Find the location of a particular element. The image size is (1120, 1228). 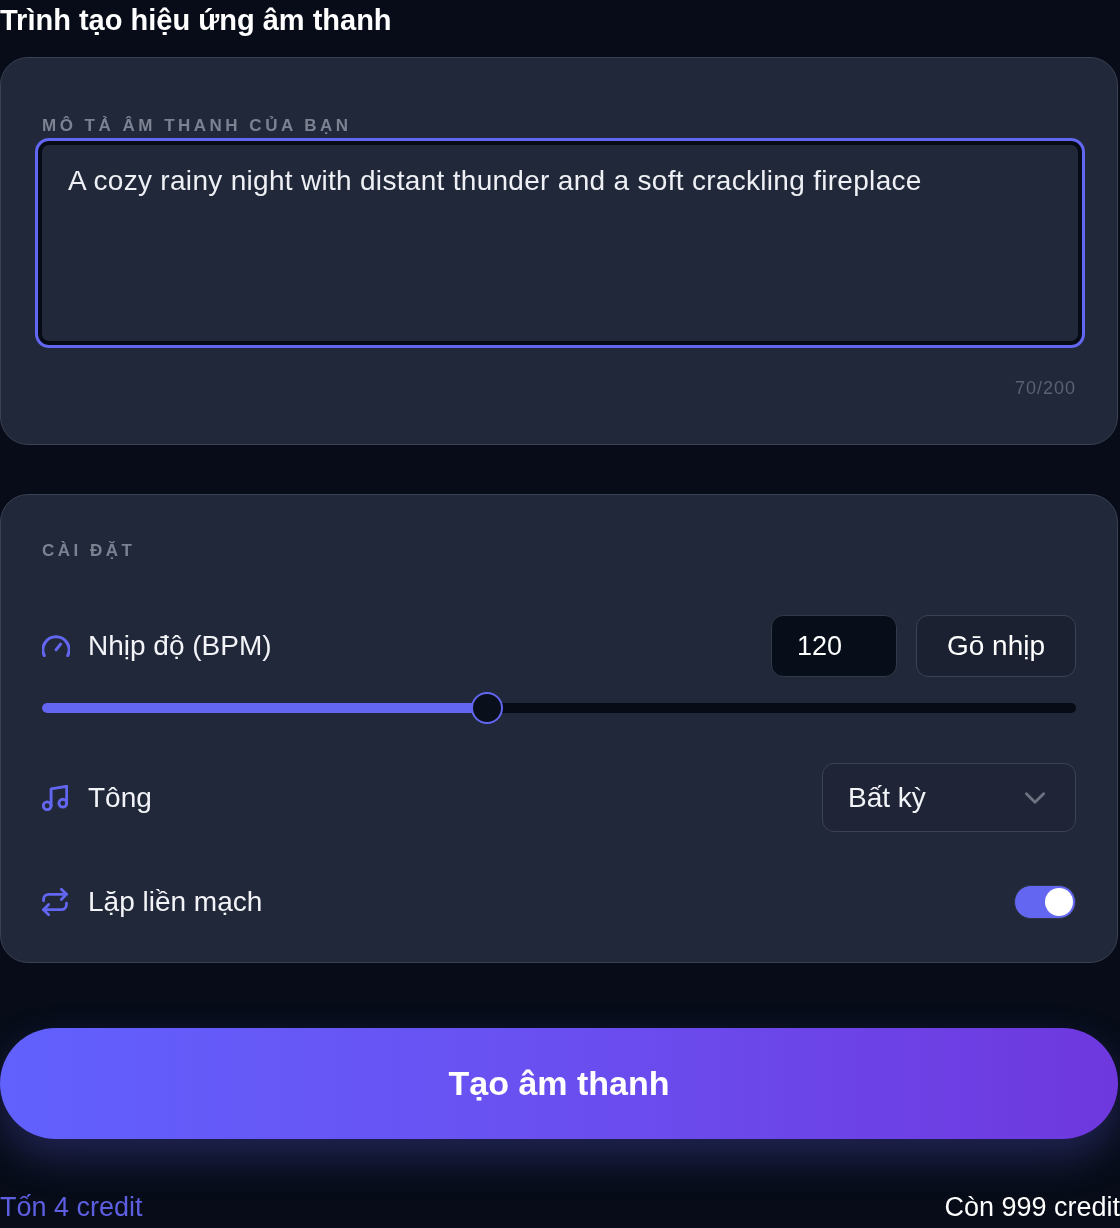

chevron-down-icon is located at coordinates (1035, 797).